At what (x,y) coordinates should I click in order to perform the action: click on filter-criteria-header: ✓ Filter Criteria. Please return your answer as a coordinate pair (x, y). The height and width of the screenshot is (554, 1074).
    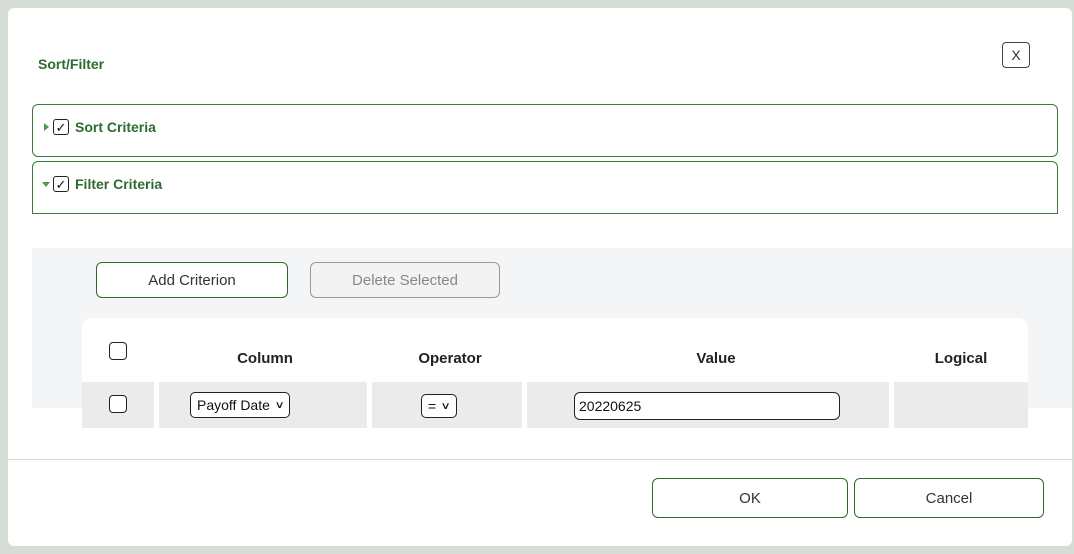
    Looking at the image, I should click on (101, 184).